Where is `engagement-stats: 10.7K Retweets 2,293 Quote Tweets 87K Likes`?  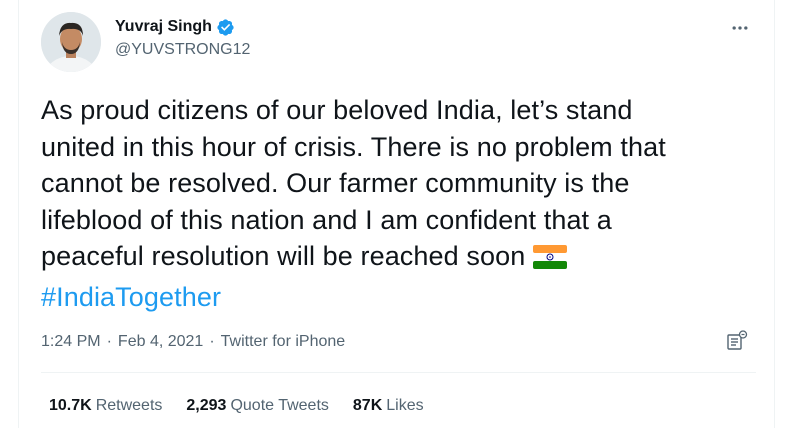
engagement-stats: 10.7K Retweets 2,293 Quote Tweets 87K Likes is located at coordinates (248, 406).